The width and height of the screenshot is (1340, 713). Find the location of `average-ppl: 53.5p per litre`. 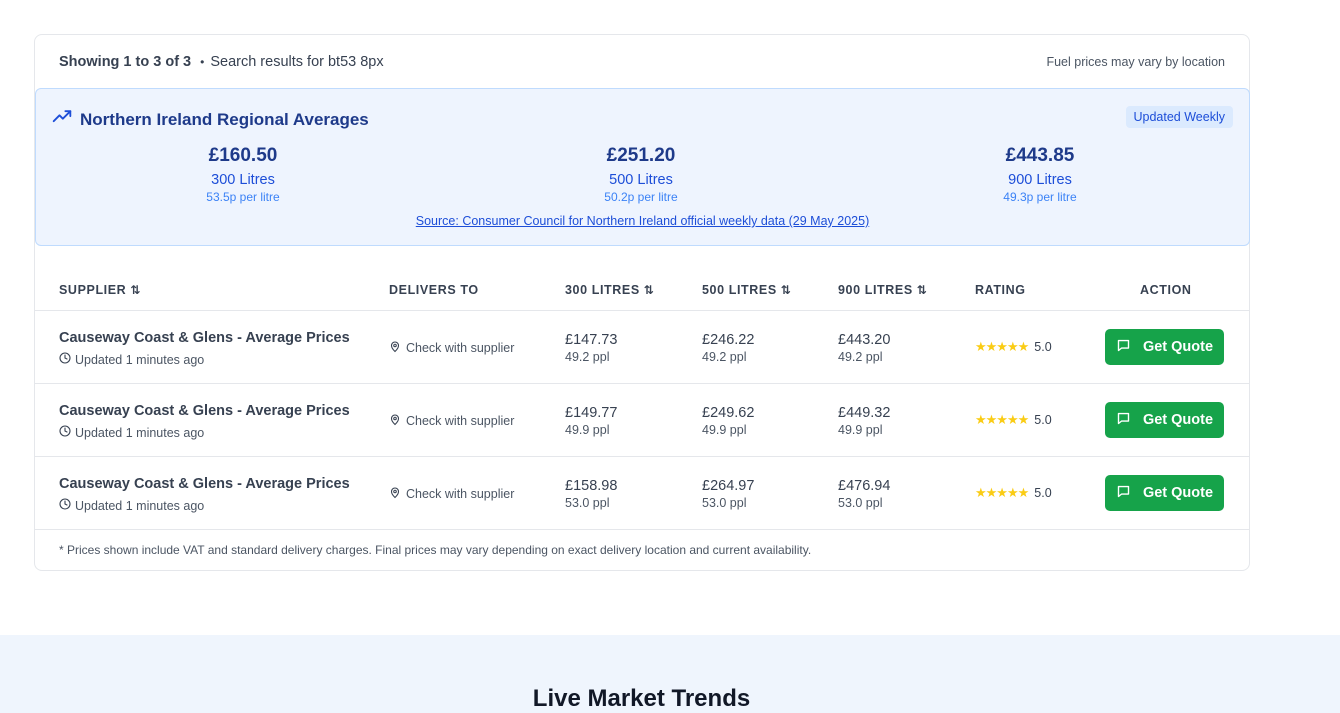

average-ppl: 53.5p per litre is located at coordinates (243, 197).